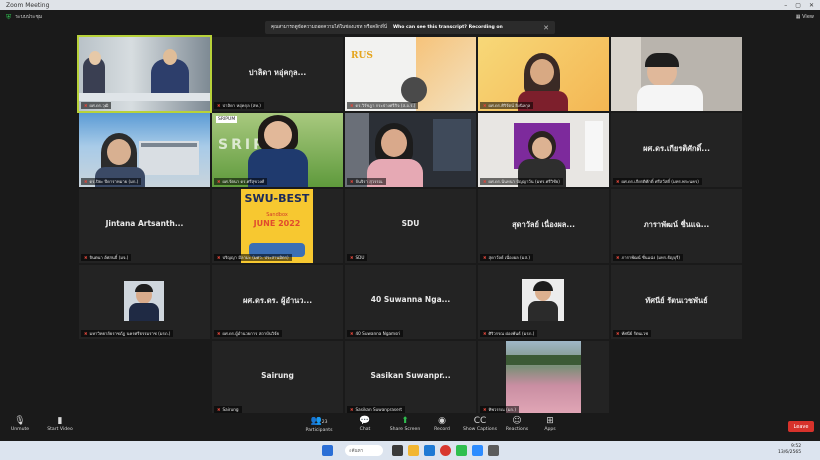 This screenshot has height=460, width=820. Describe the element at coordinates (543, 378) in the screenshot. I see `participant-tile: ✖ ทิพวรรณ (มก.)` at that location.